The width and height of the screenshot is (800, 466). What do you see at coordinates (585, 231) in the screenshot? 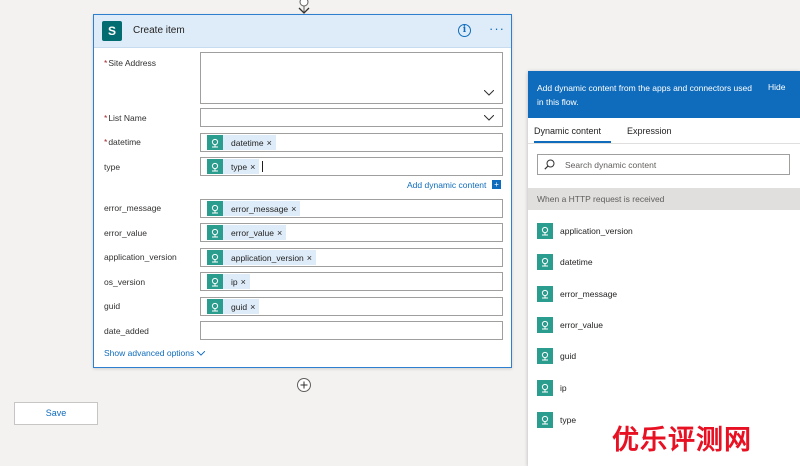
I see `dynamic-item-application-version: application_version` at bounding box center [585, 231].